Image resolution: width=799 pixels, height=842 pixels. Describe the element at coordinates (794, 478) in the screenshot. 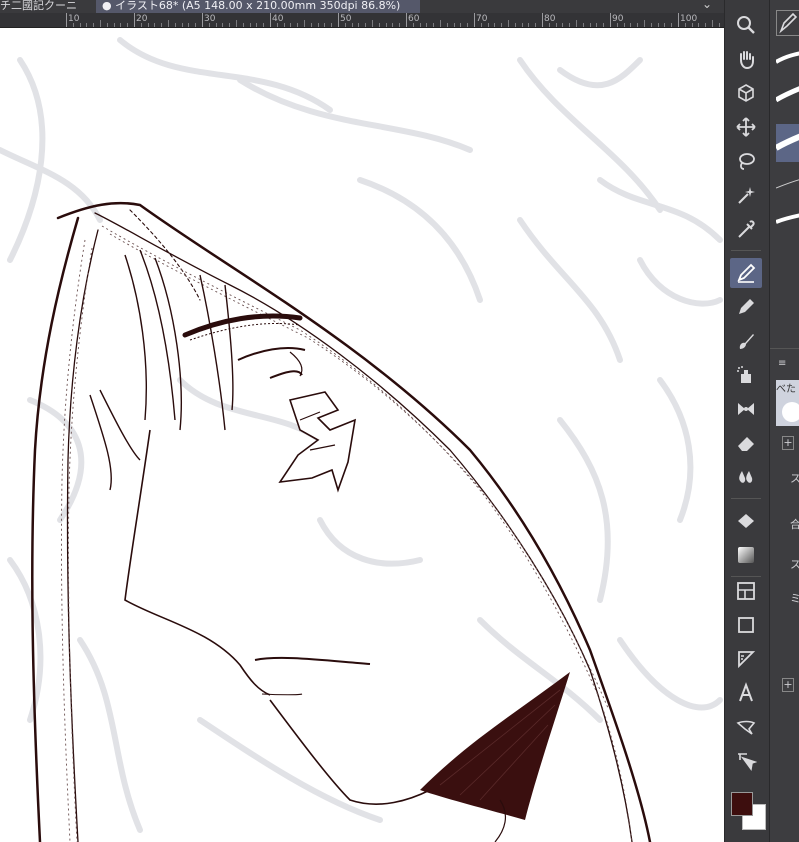

I see `property-label-1: ス` at that location.